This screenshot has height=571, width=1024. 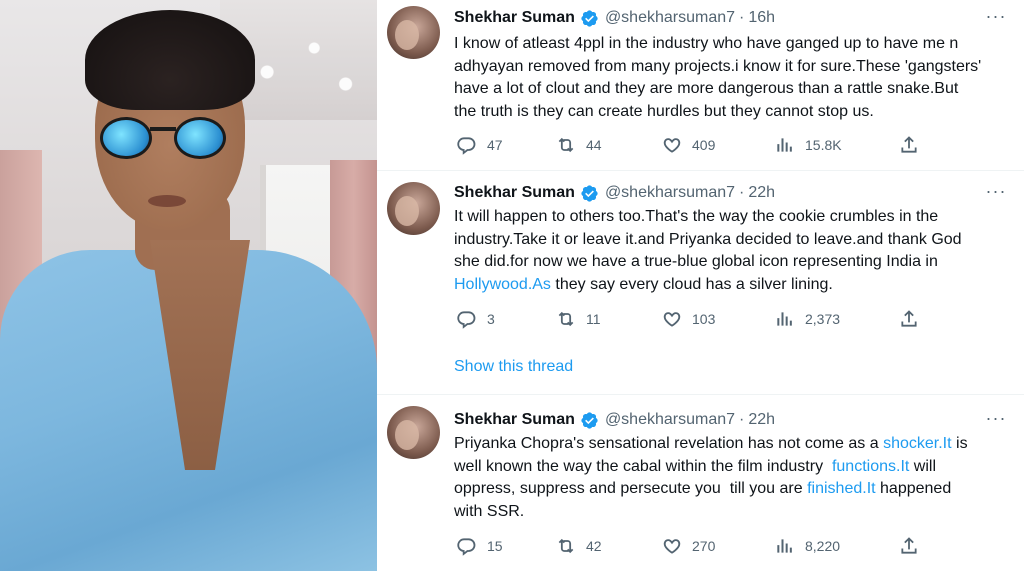 I want to click on reply-count: 3, so click(x=491, y=319).